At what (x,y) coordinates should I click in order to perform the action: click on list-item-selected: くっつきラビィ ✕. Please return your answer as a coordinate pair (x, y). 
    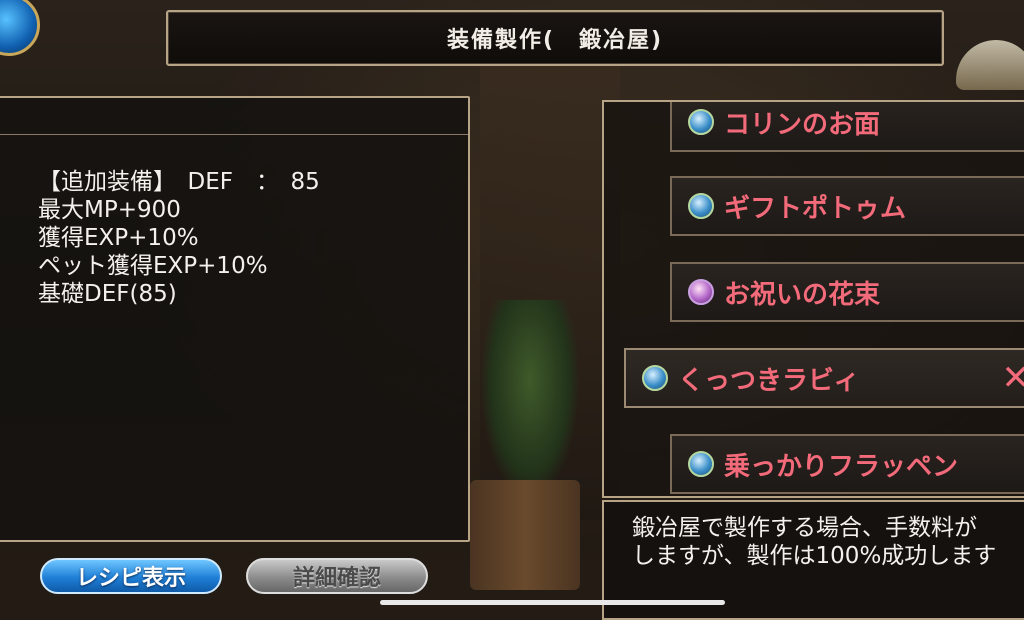
    Looking at the image, I should click on (824, 378).